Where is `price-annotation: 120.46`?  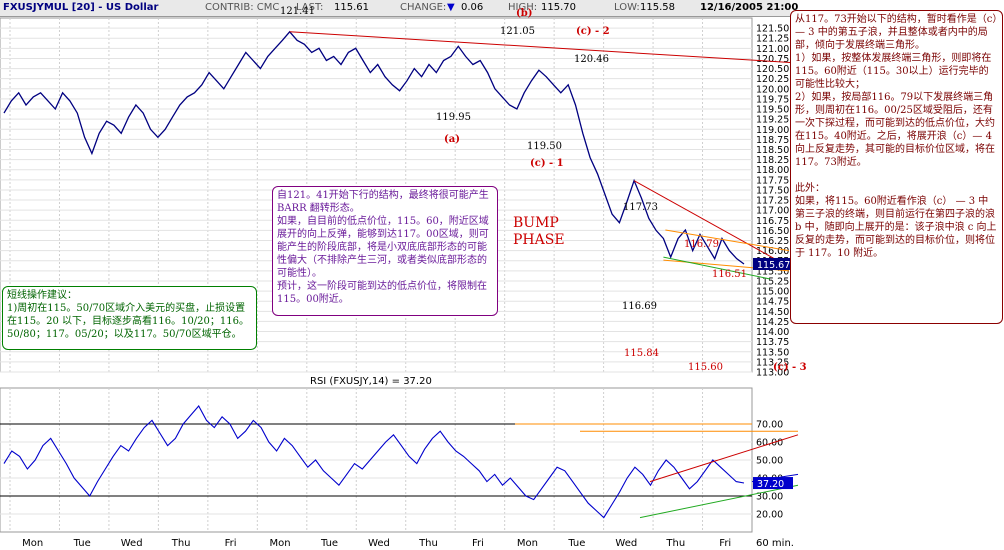 price-annotation: 120.46 is located at coordinates (591, 59).